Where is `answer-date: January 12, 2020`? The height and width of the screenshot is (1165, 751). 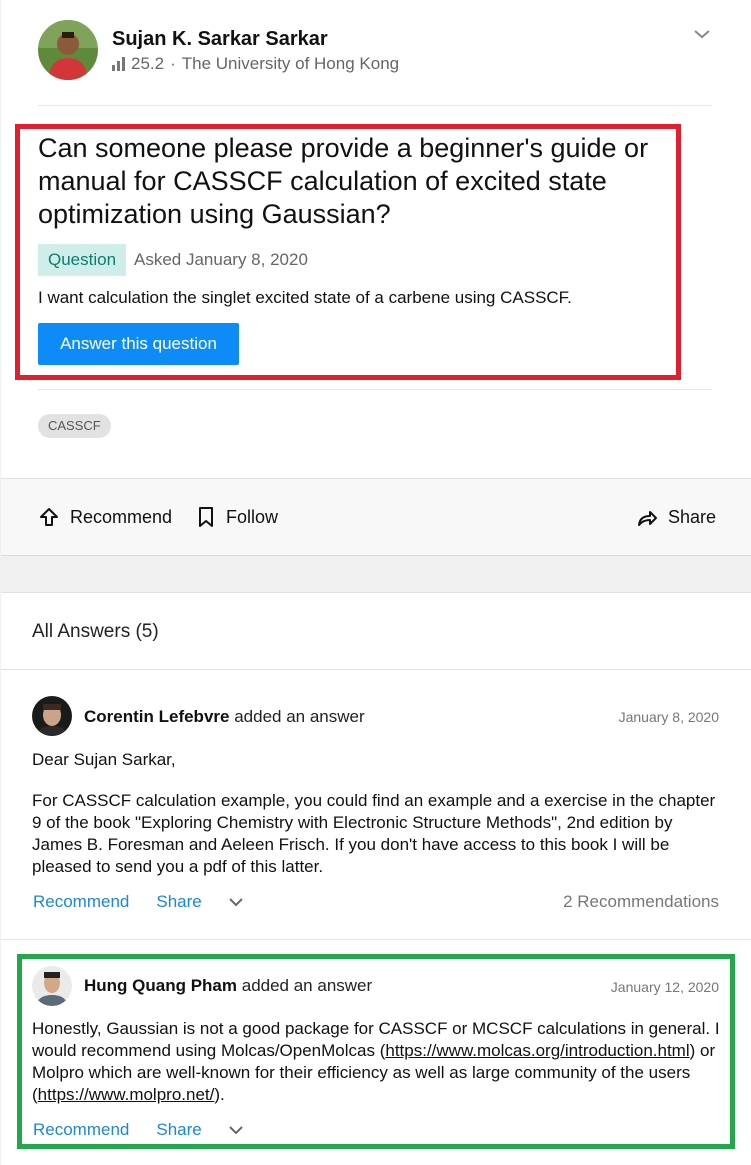
answer-date: January 12, 2020 is located at coordinates (664, 987).